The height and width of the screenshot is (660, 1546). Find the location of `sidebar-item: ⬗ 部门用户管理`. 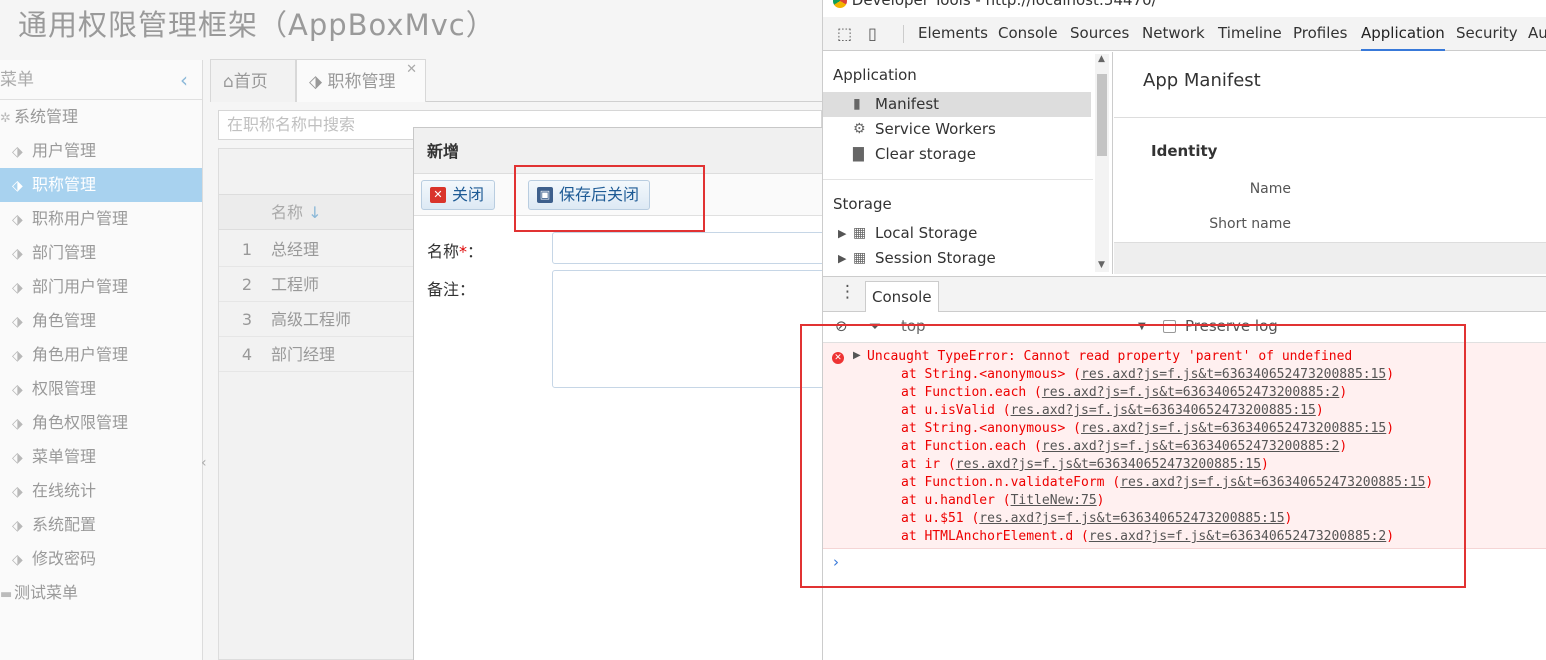

sidebar-item: ⬗ 部门用户管理 is located at coordinates (101, 287).